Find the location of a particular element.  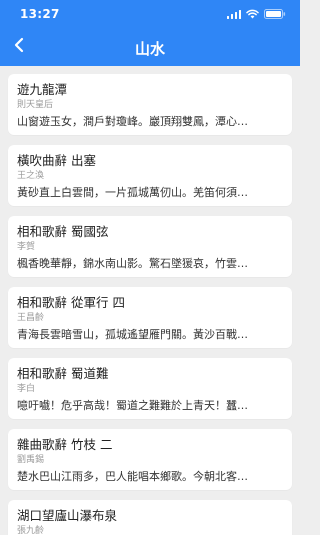

poem-author: 王昌齡 is located at coordinates (31, 318).